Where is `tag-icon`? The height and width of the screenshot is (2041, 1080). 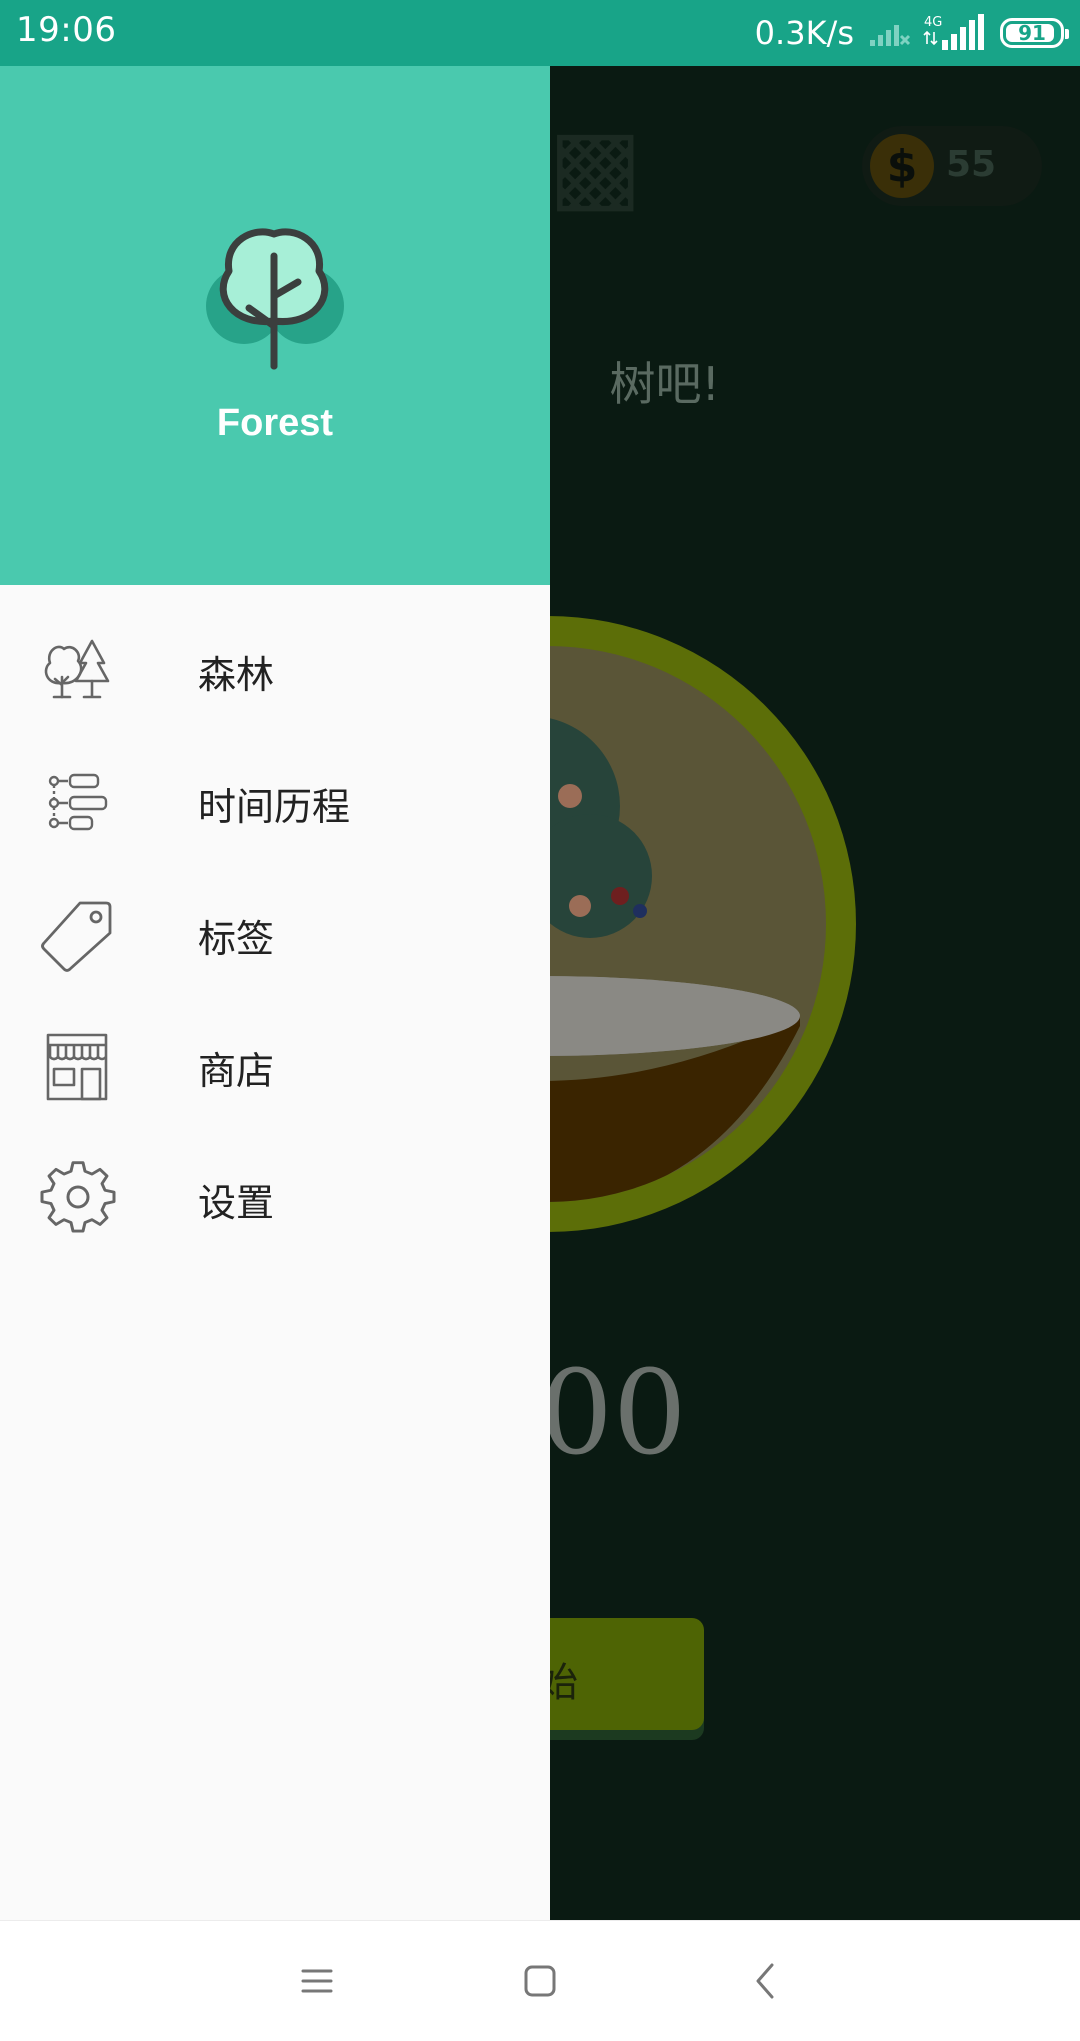 tag-icon is located at coordinates (78, 935).